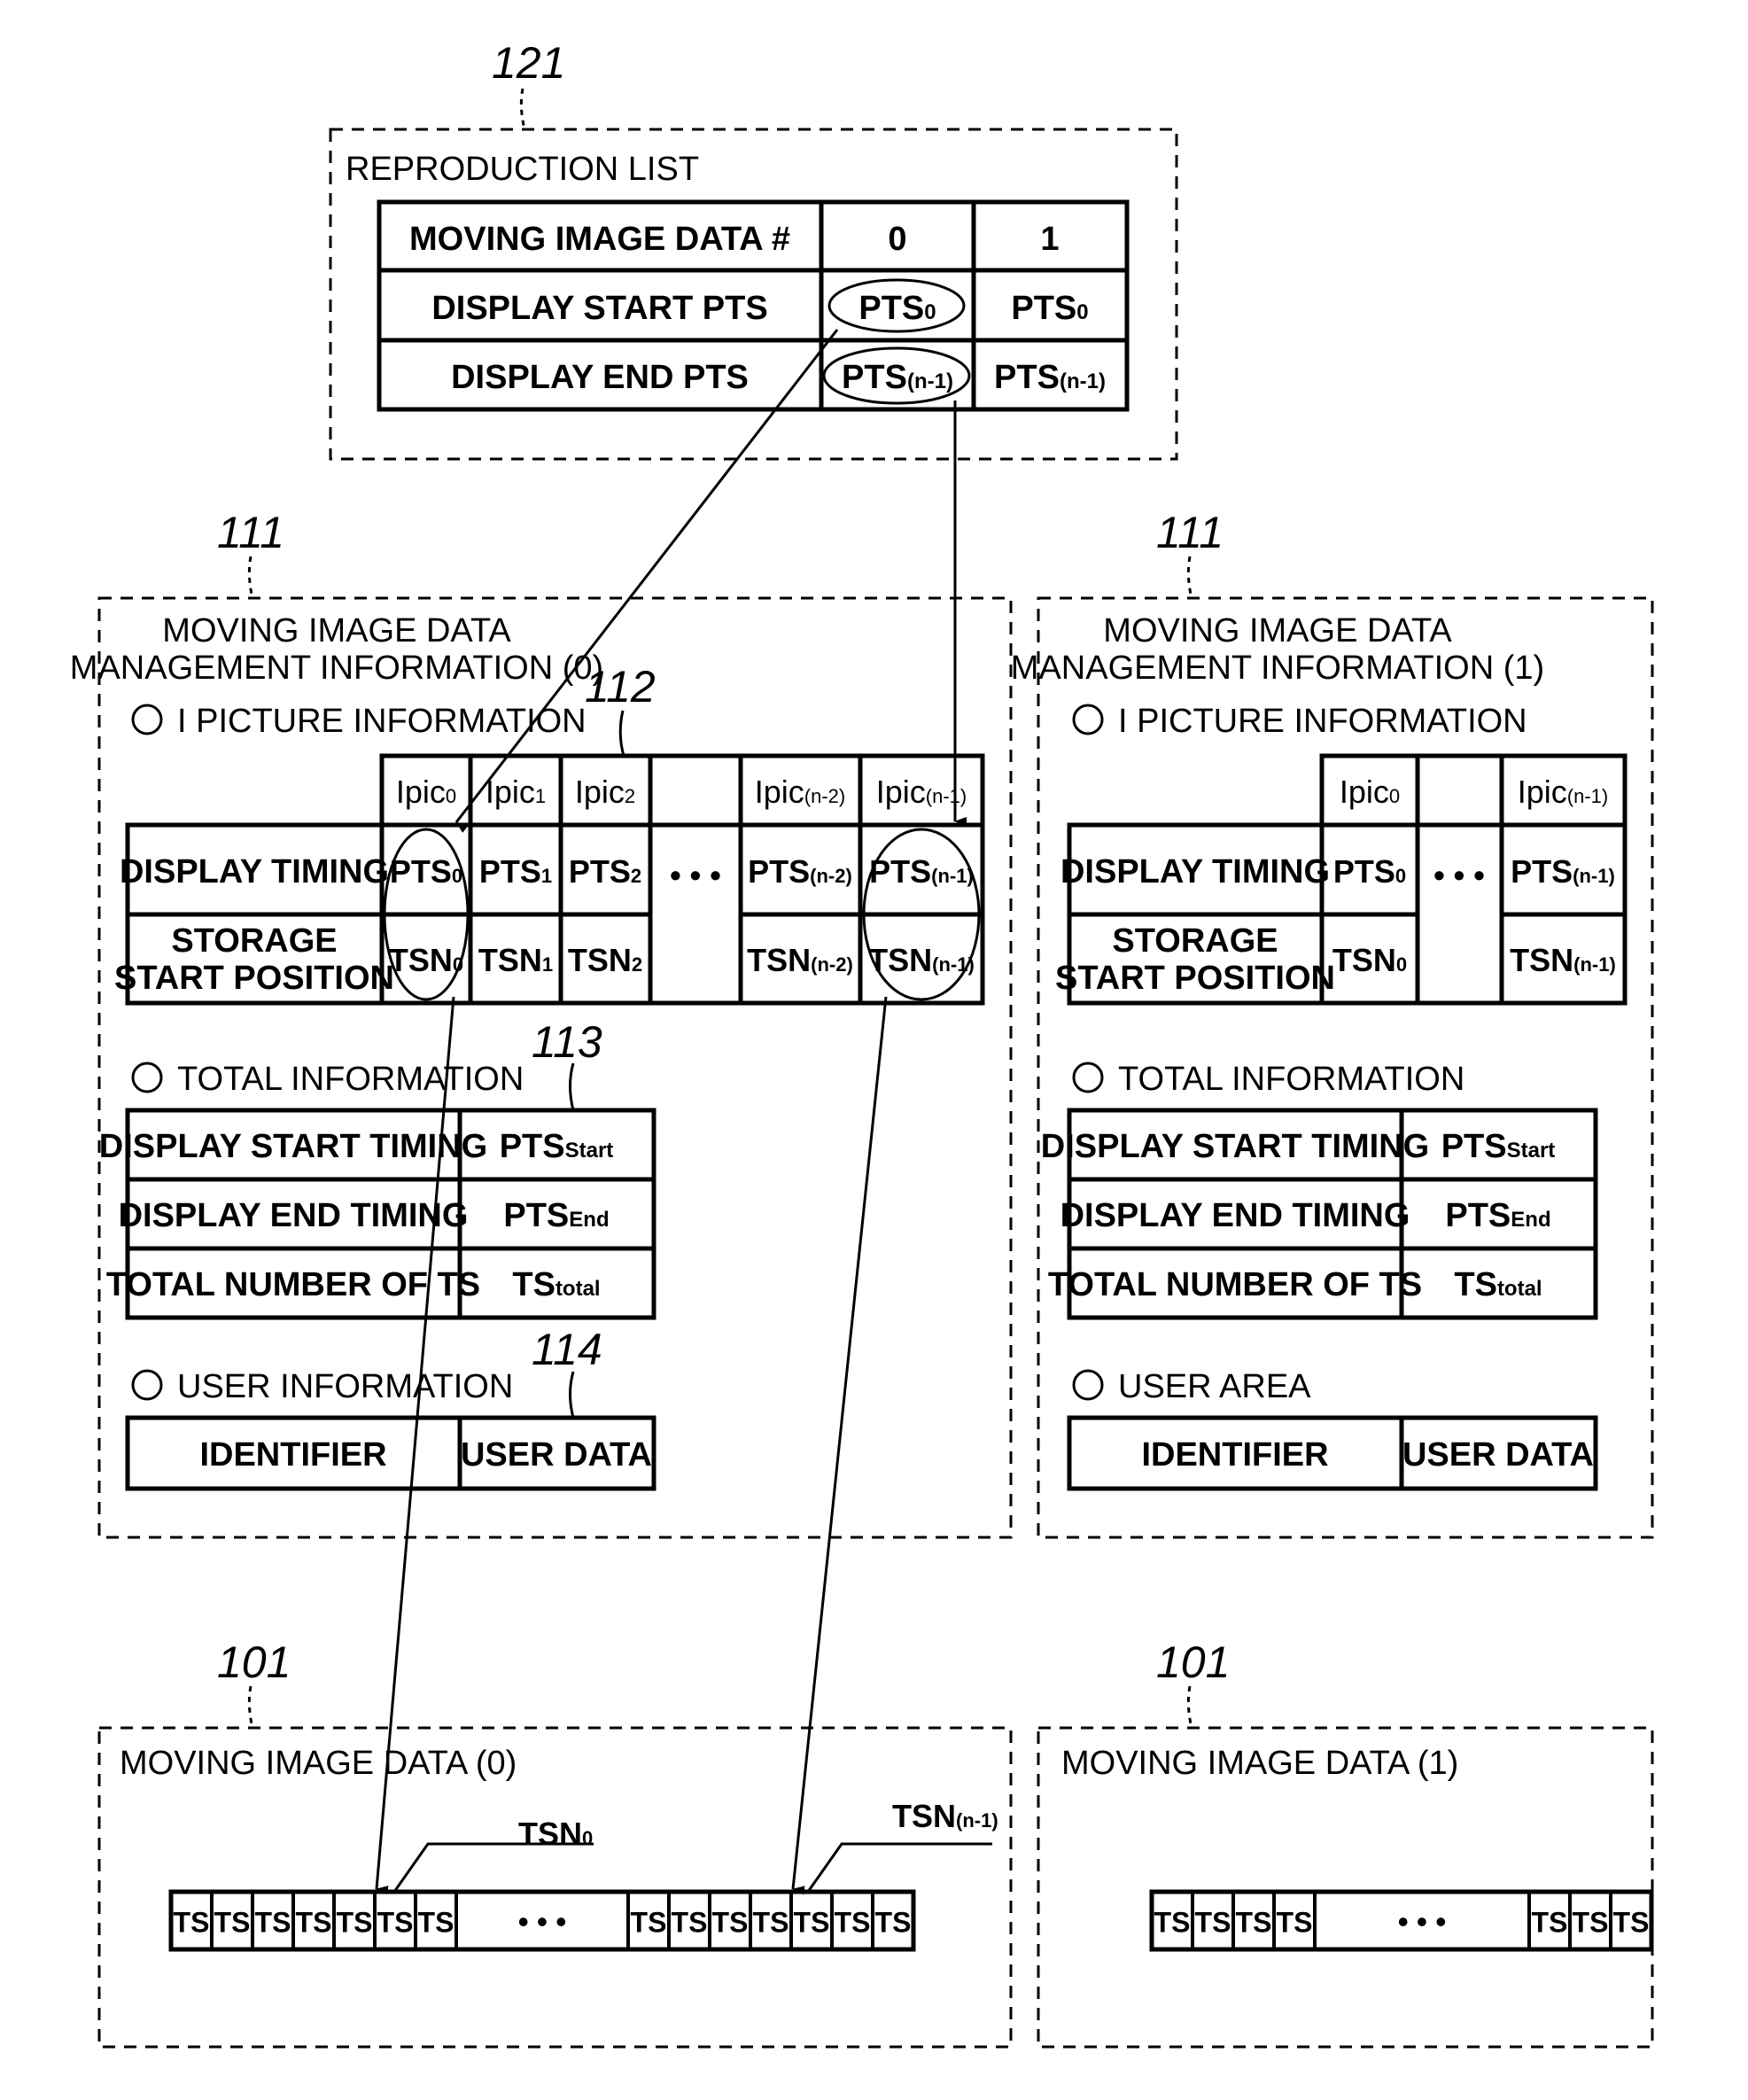 This screenshot has width=1748, height=2100. Describe the element at coordinates (254, 1662) in the screenshot. I see `ref-label-101: 101` at that location.